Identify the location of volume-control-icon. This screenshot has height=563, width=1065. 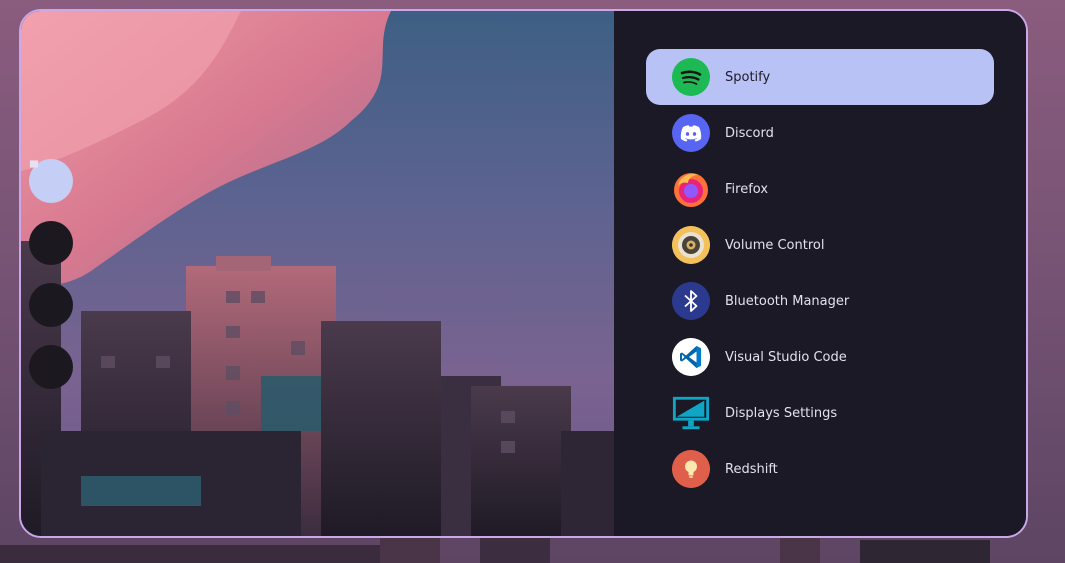
(691, 245).